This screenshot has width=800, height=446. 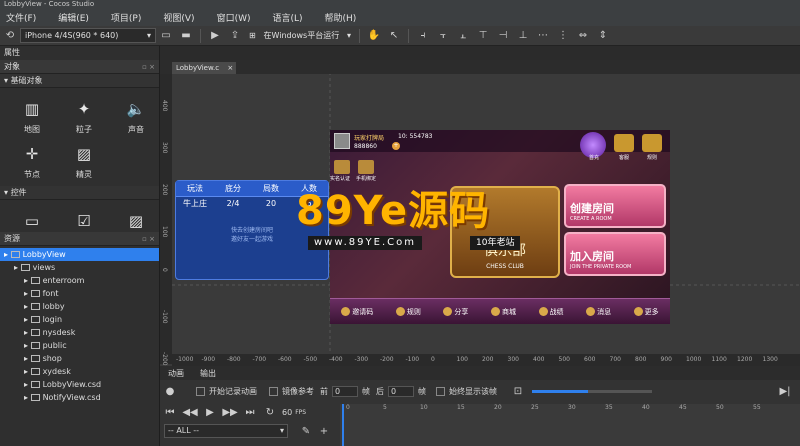 What do you see at coordinates (136, 109) in the screenshot?
I see `sound-icon: 🔈` at bounding box center [136, 109].